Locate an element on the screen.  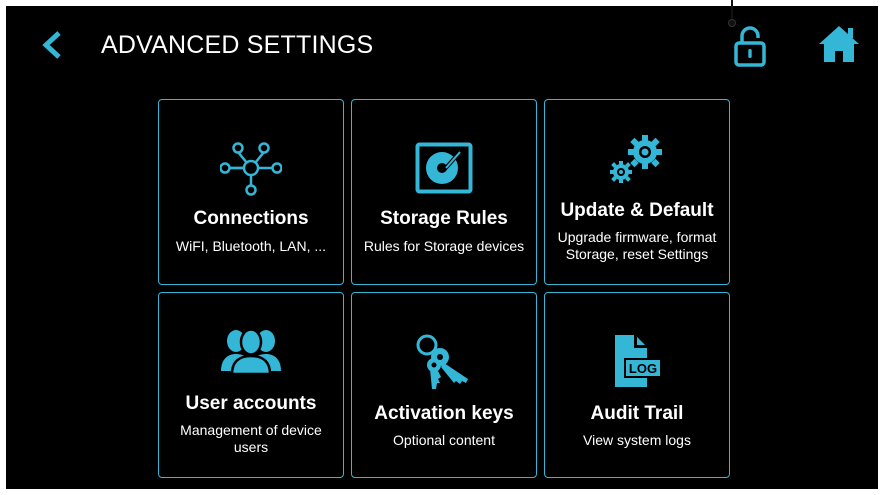
storage-disk-icon is located at coordinates (444, 168).